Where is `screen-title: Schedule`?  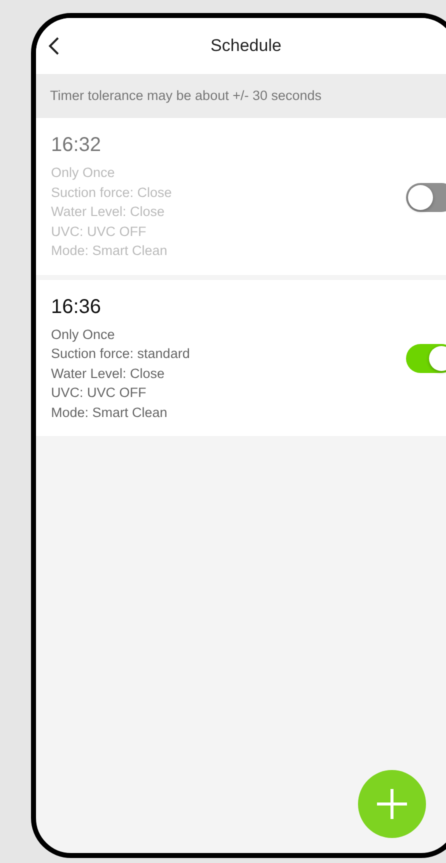 screen-title: Schedule is located at coordinates (246, 46).